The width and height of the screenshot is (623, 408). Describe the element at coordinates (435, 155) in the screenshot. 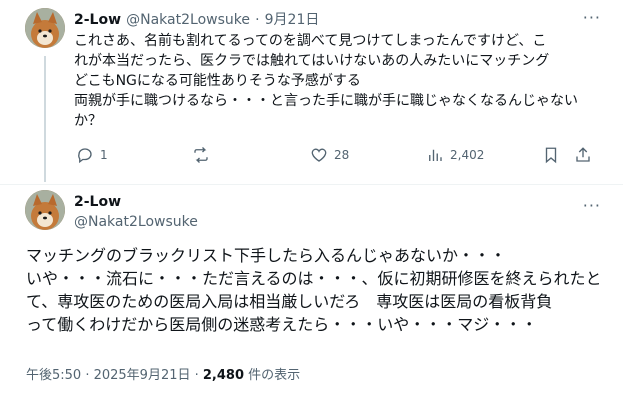

I see `views-icon` at that location.